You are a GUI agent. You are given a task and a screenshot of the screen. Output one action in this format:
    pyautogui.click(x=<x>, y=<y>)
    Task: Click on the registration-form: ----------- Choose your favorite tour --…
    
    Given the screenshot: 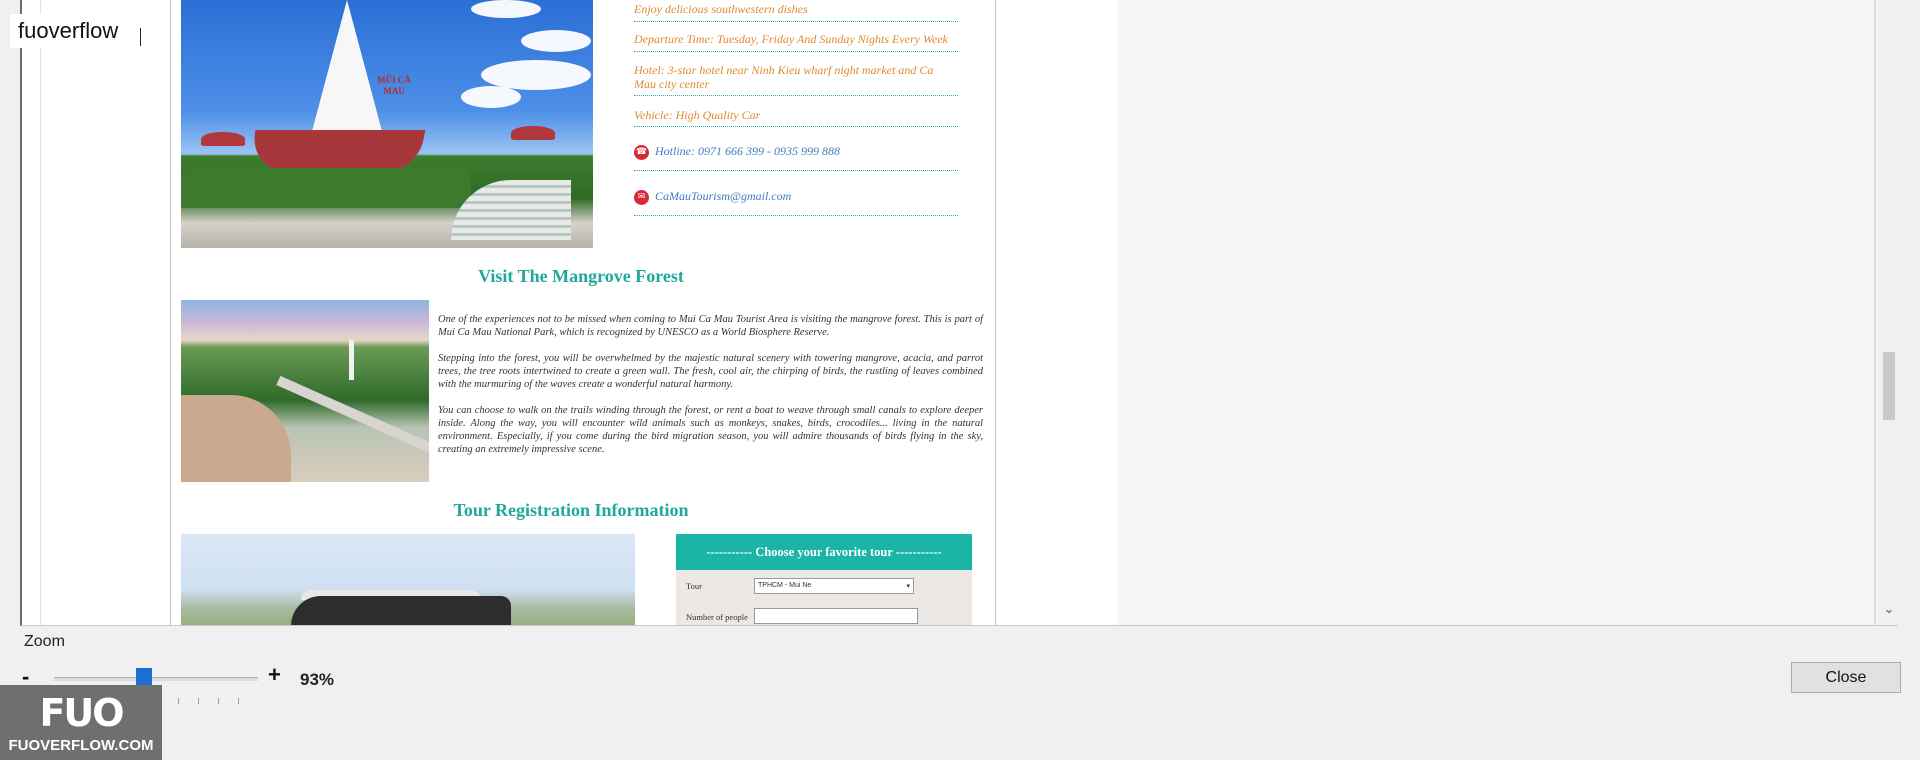 What is the action you would take?
    pyautogui.click(x=824, y=579)
    